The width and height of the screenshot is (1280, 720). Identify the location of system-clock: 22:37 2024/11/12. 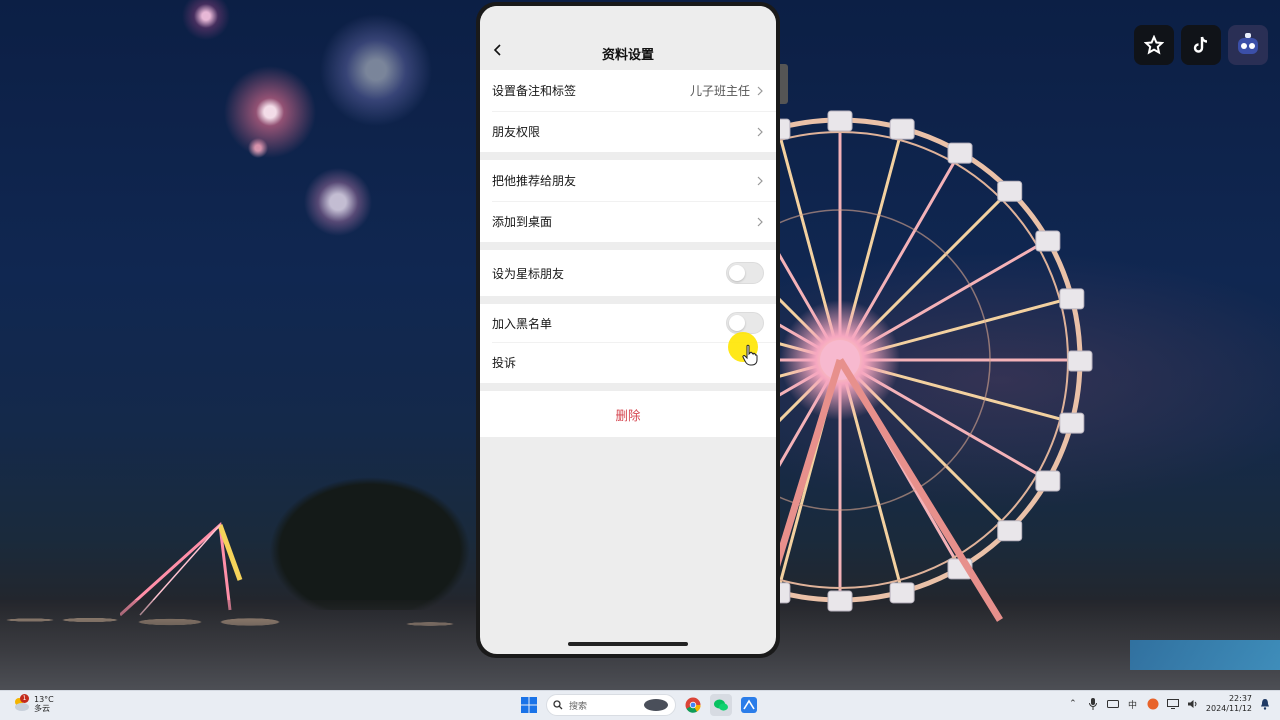
(1229, 704).